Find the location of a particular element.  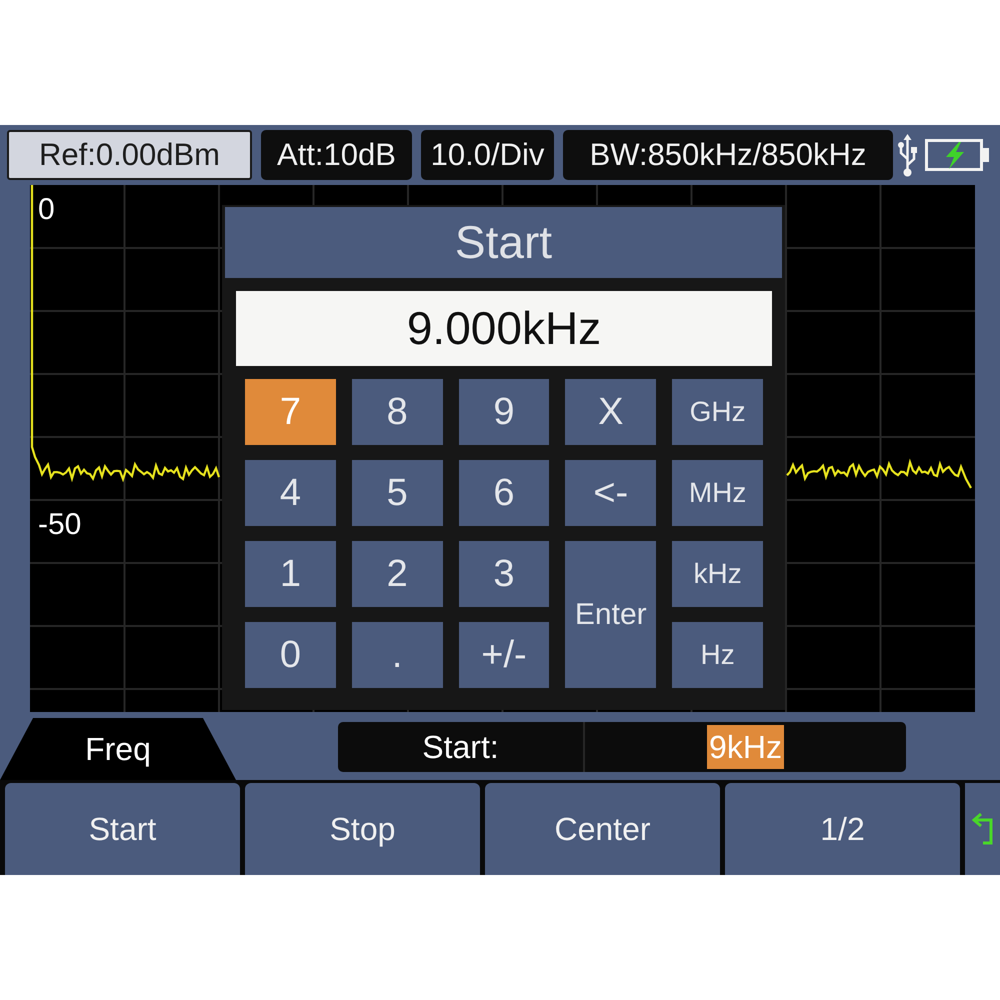

back-button is located at coordinates (982, 829).